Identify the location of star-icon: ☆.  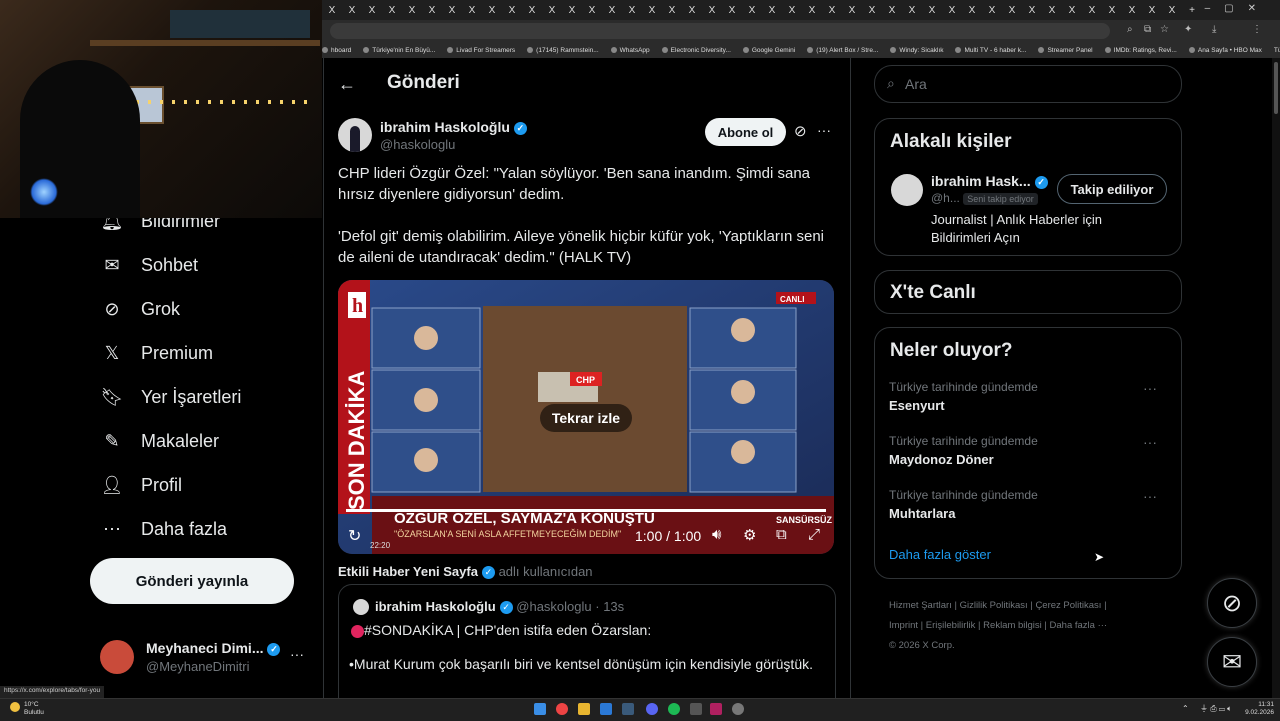
(1164, 29).